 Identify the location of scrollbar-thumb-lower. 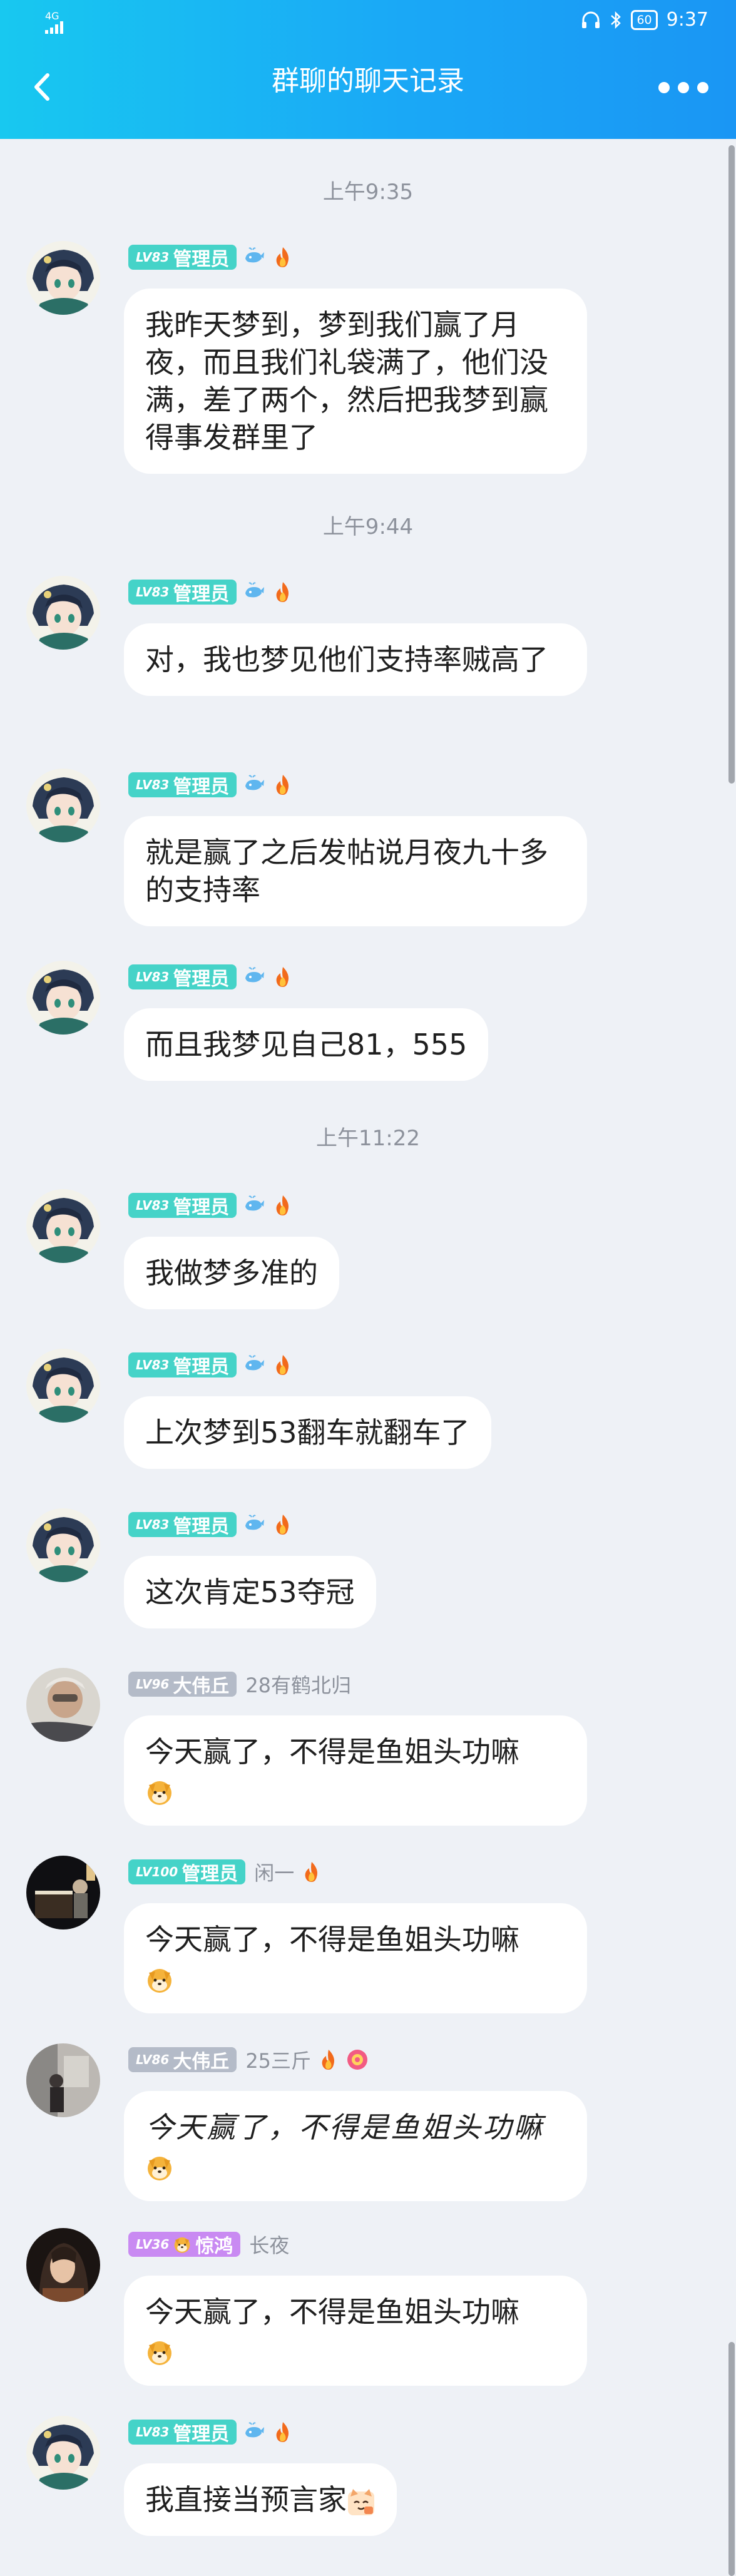
(732, 2459).